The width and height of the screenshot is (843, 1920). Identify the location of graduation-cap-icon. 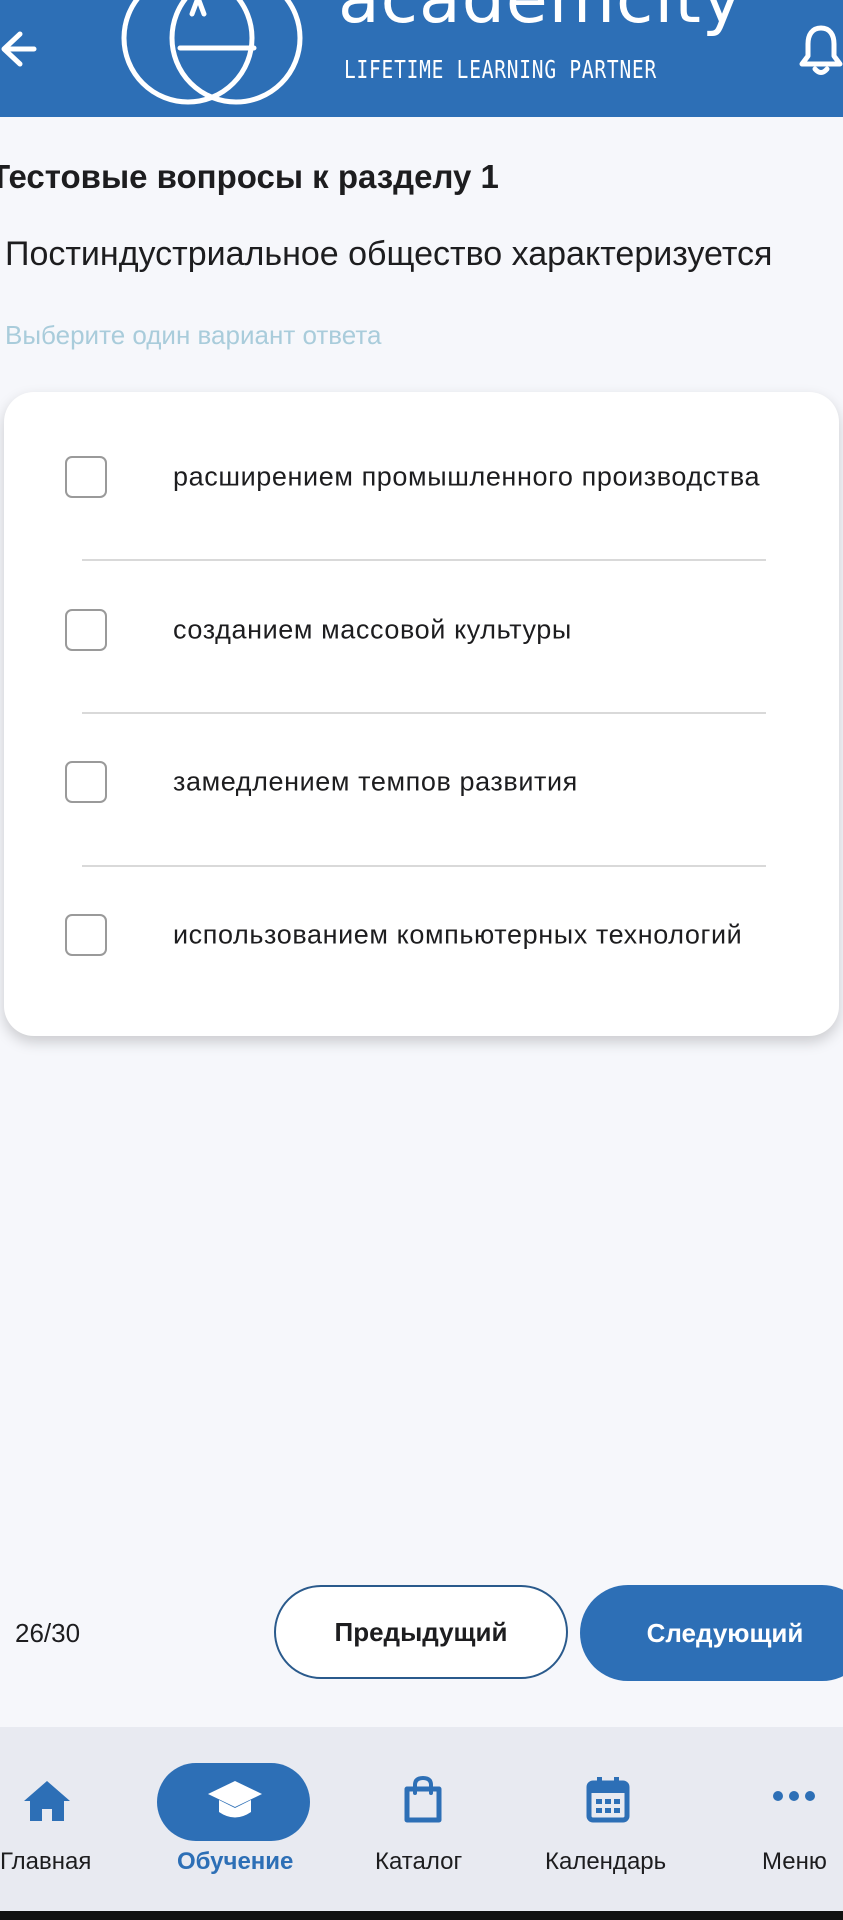
(235, 1799).